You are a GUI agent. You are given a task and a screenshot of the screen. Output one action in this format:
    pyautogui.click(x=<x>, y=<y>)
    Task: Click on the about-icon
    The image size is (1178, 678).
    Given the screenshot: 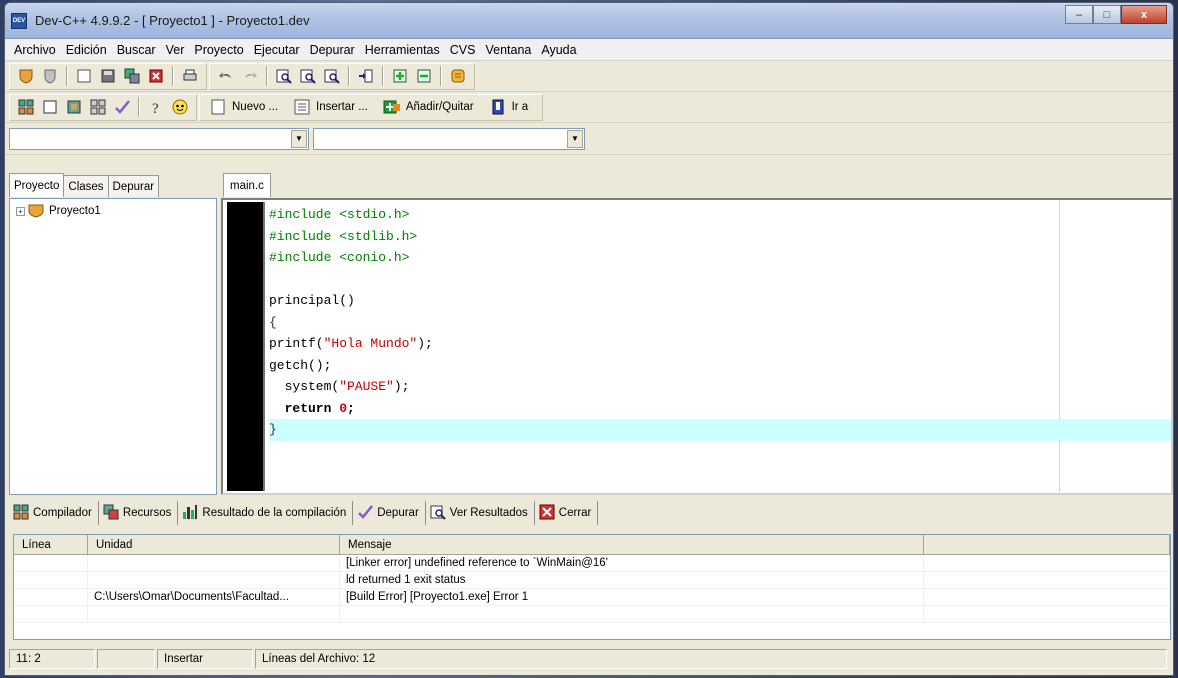 What is the action you would take?
    pyautogui.click(x=180, y=107)
    